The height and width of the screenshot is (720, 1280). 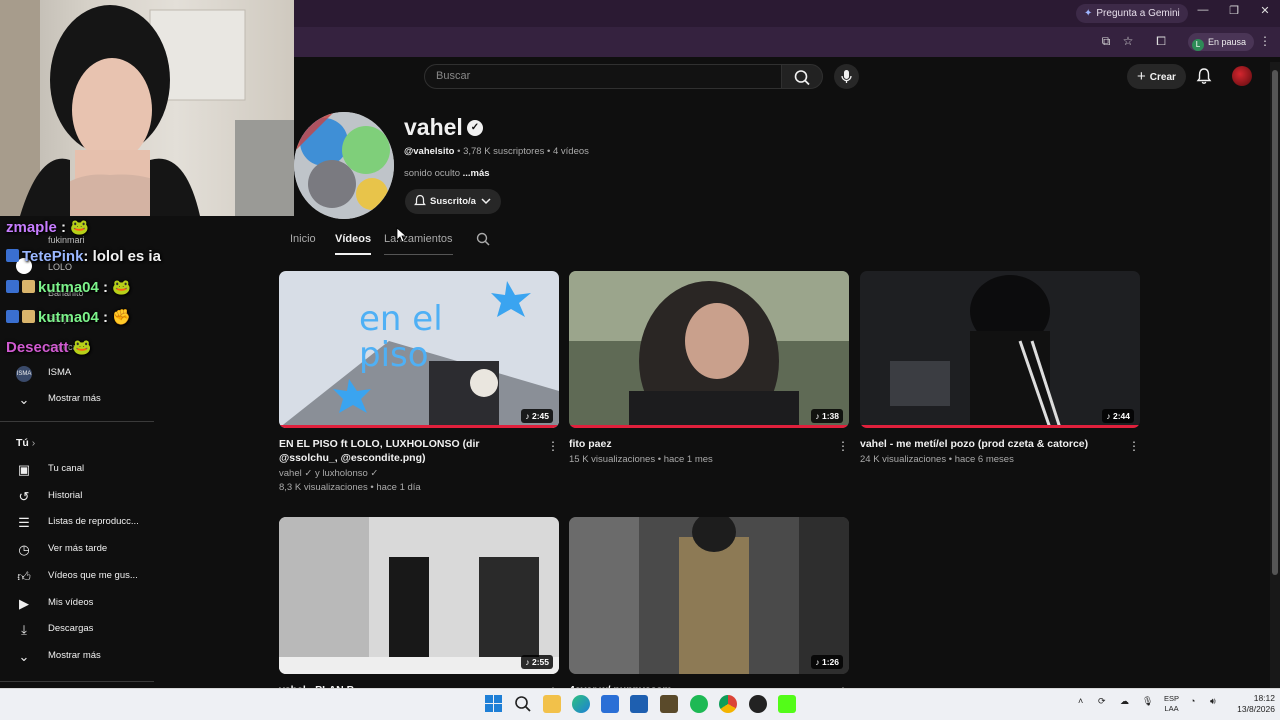 I want to click on chrome-icon, so click(x=728, y=704).